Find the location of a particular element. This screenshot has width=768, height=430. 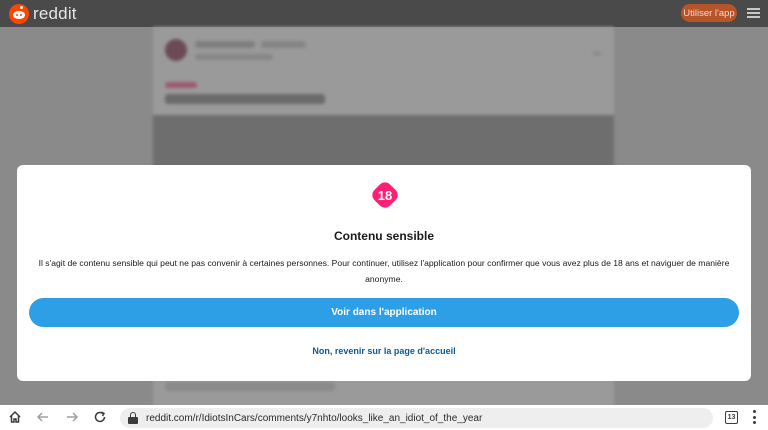

hamburger-menu-icon is located at coordinates (753, 13).